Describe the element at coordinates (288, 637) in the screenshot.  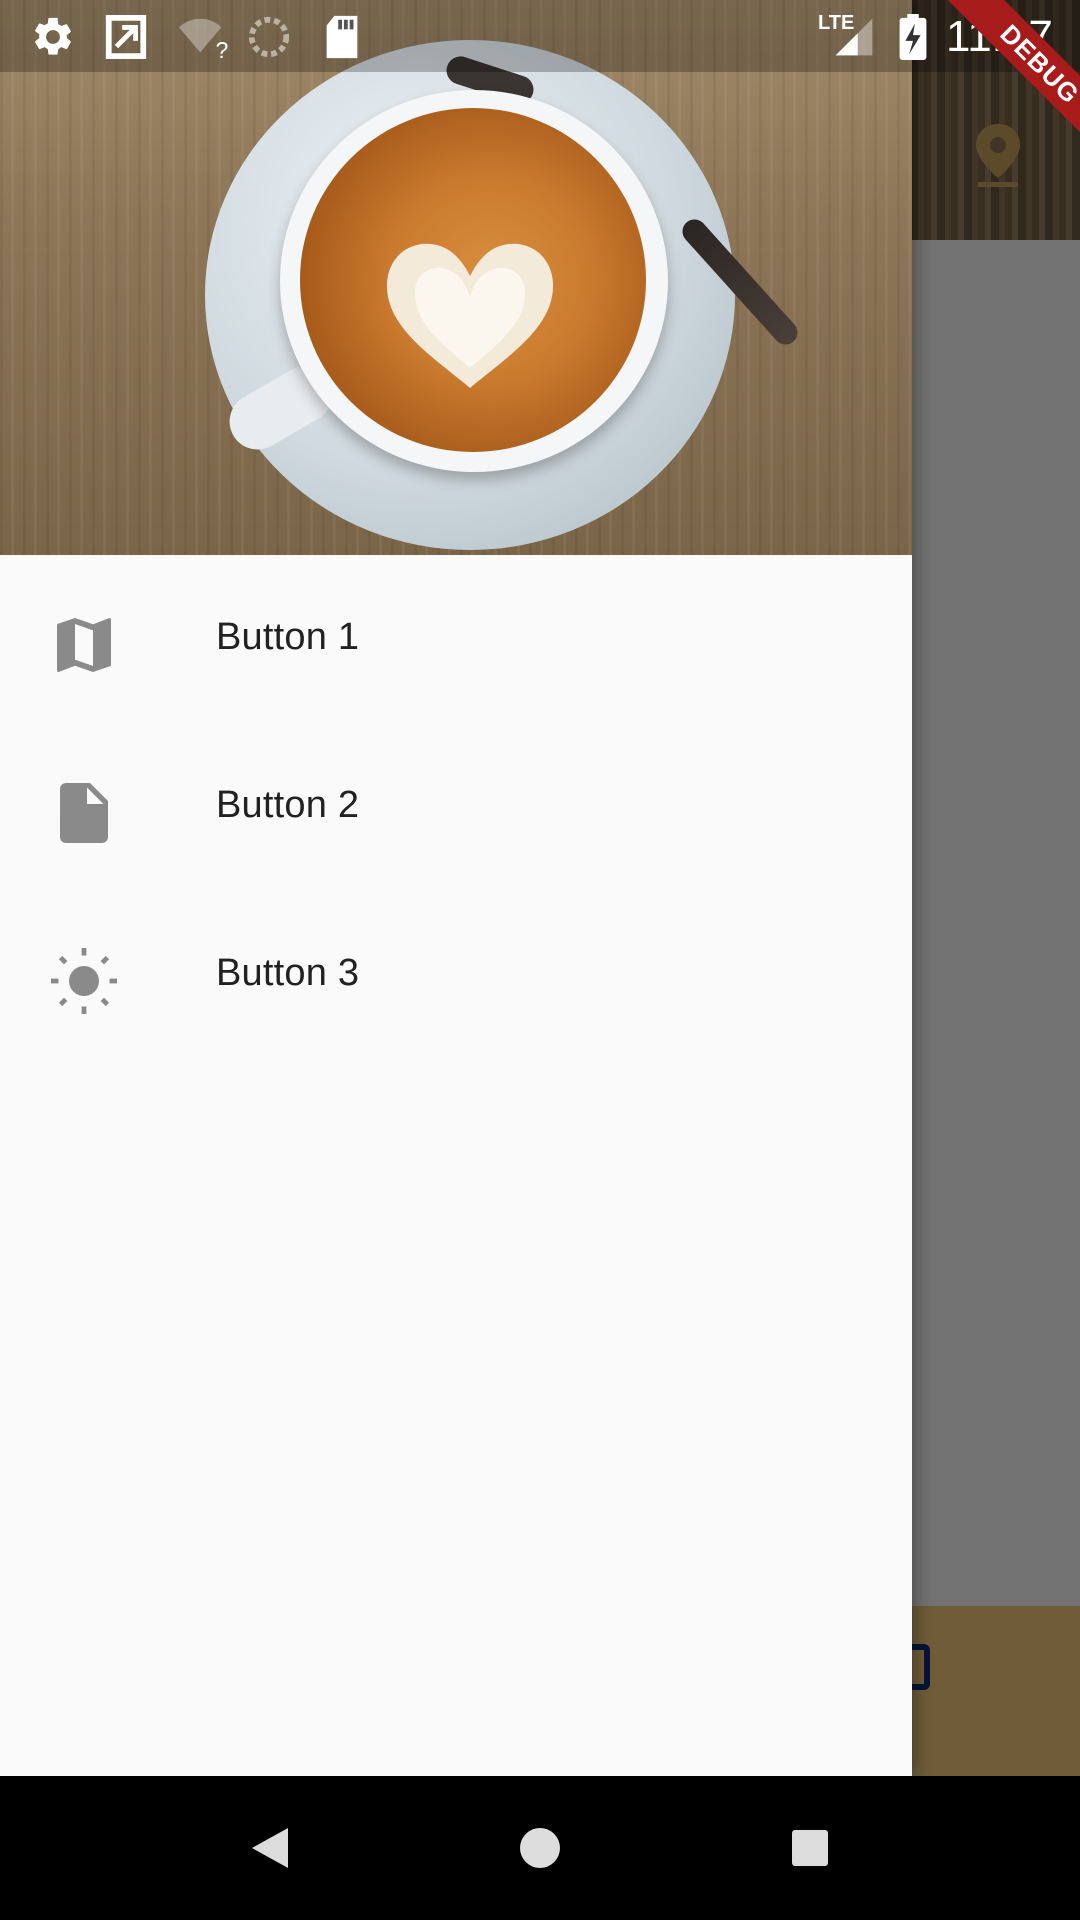
I see `drawer-item-label: Button 1` at that location.